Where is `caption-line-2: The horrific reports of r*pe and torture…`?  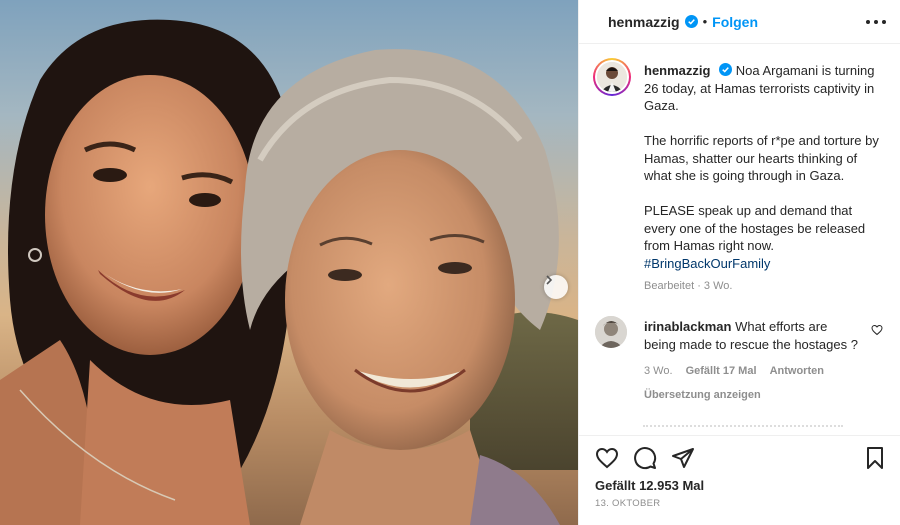
caption-line-2: The horrific reports of r*pe and torture… is located at coordinates (761, 158).